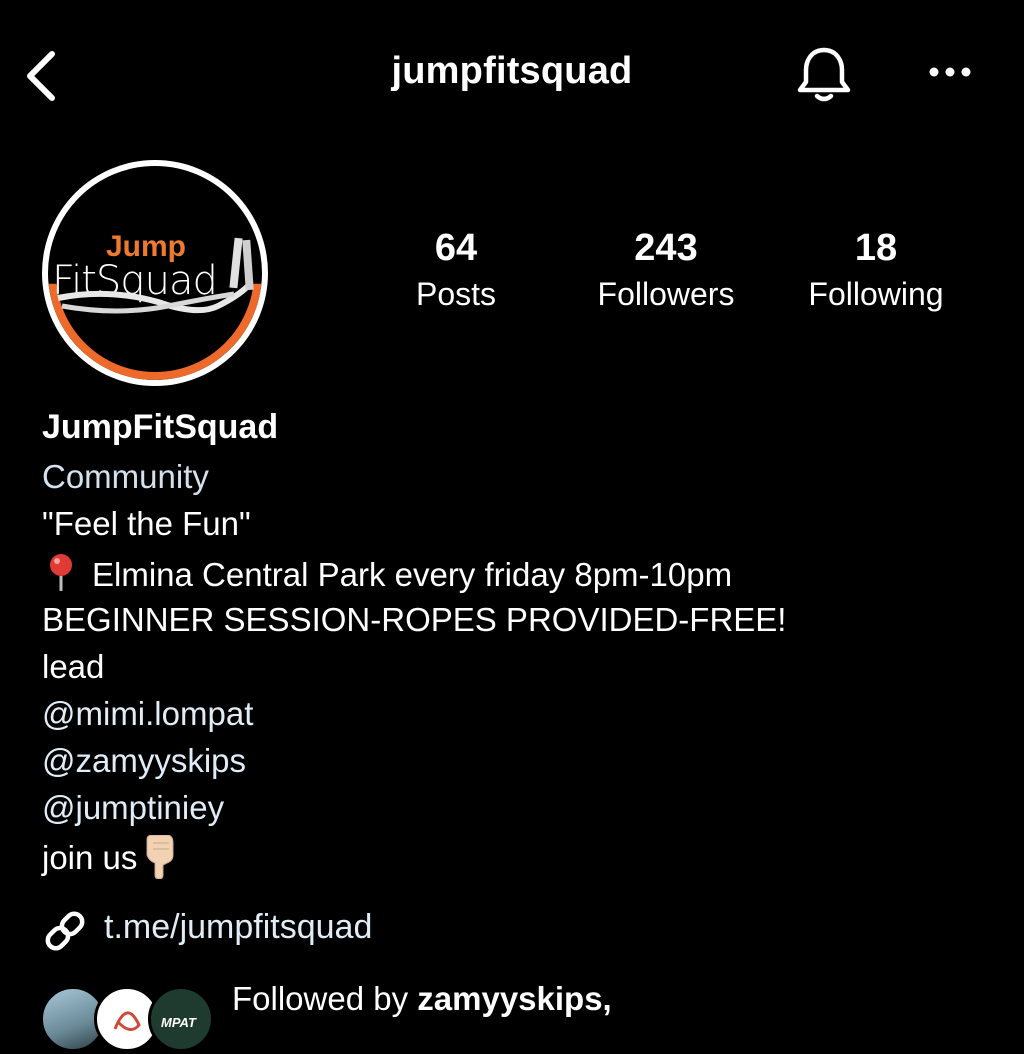  I want to click on stat-following: 18 Following, so click(876, 272).